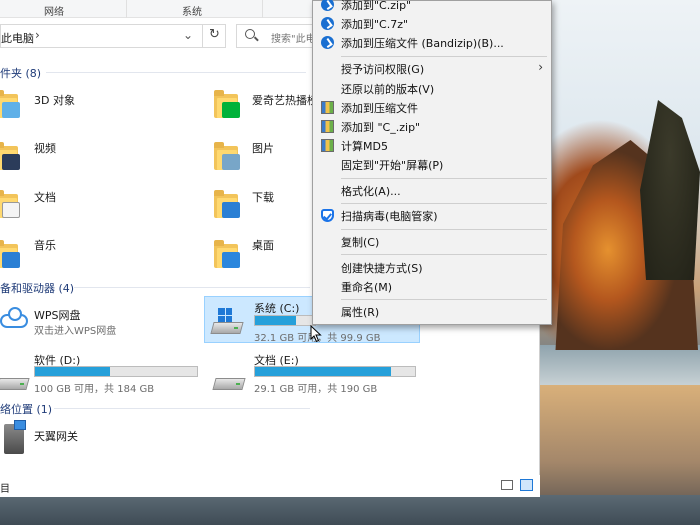 This screenshot has height=525, width=700. I want to click on folder-downloads: 下载, so click(262, 204).